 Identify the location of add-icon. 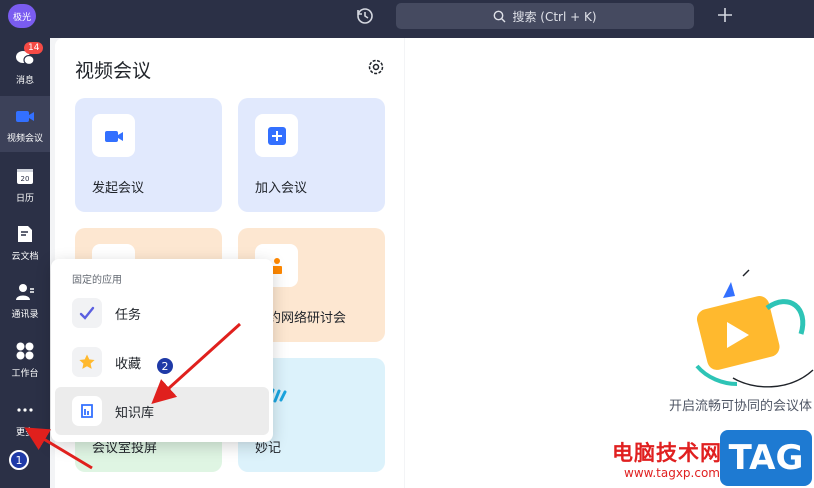
(725, 15).